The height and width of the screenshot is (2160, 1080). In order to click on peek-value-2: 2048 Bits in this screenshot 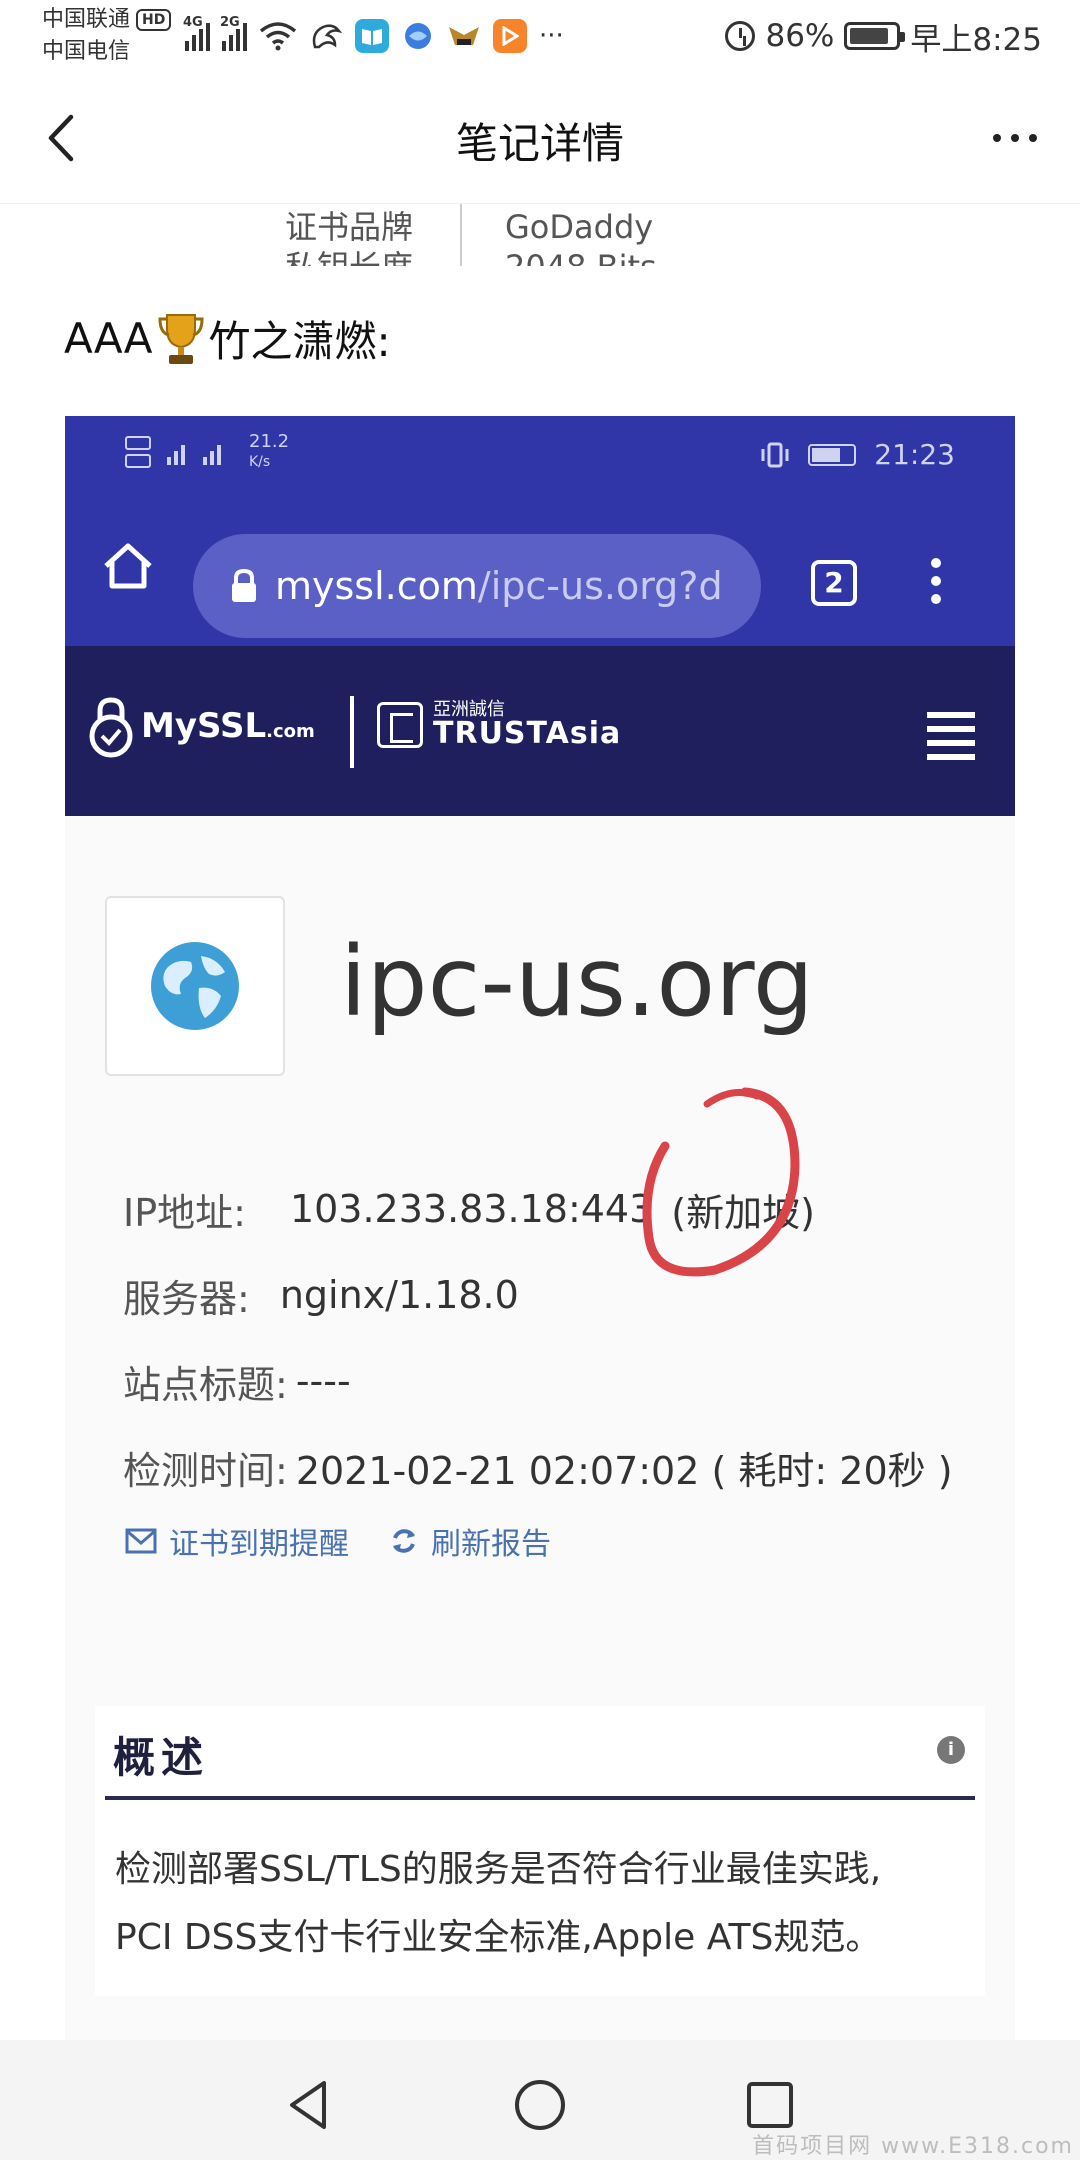, I will do `click(581, 251)`.